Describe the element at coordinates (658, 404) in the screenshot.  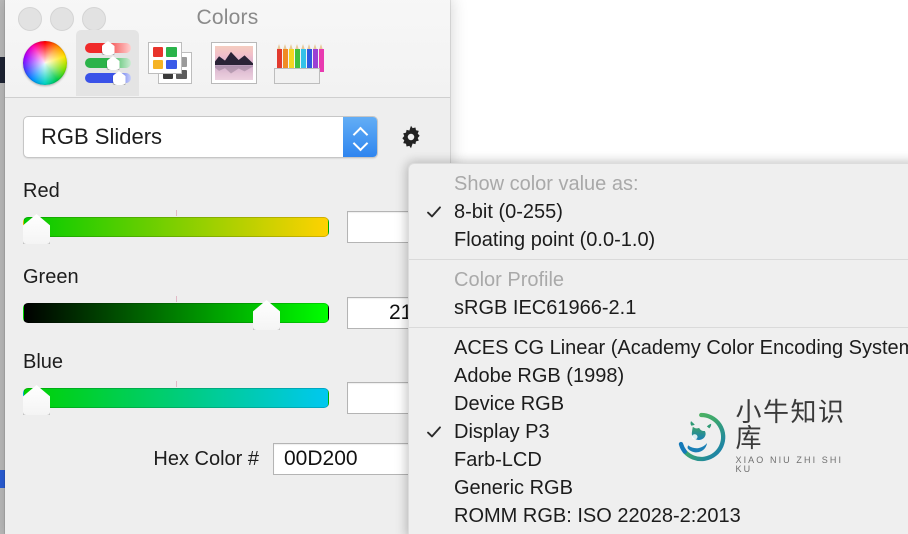
I see `menu-item: Device RGB` at that location.